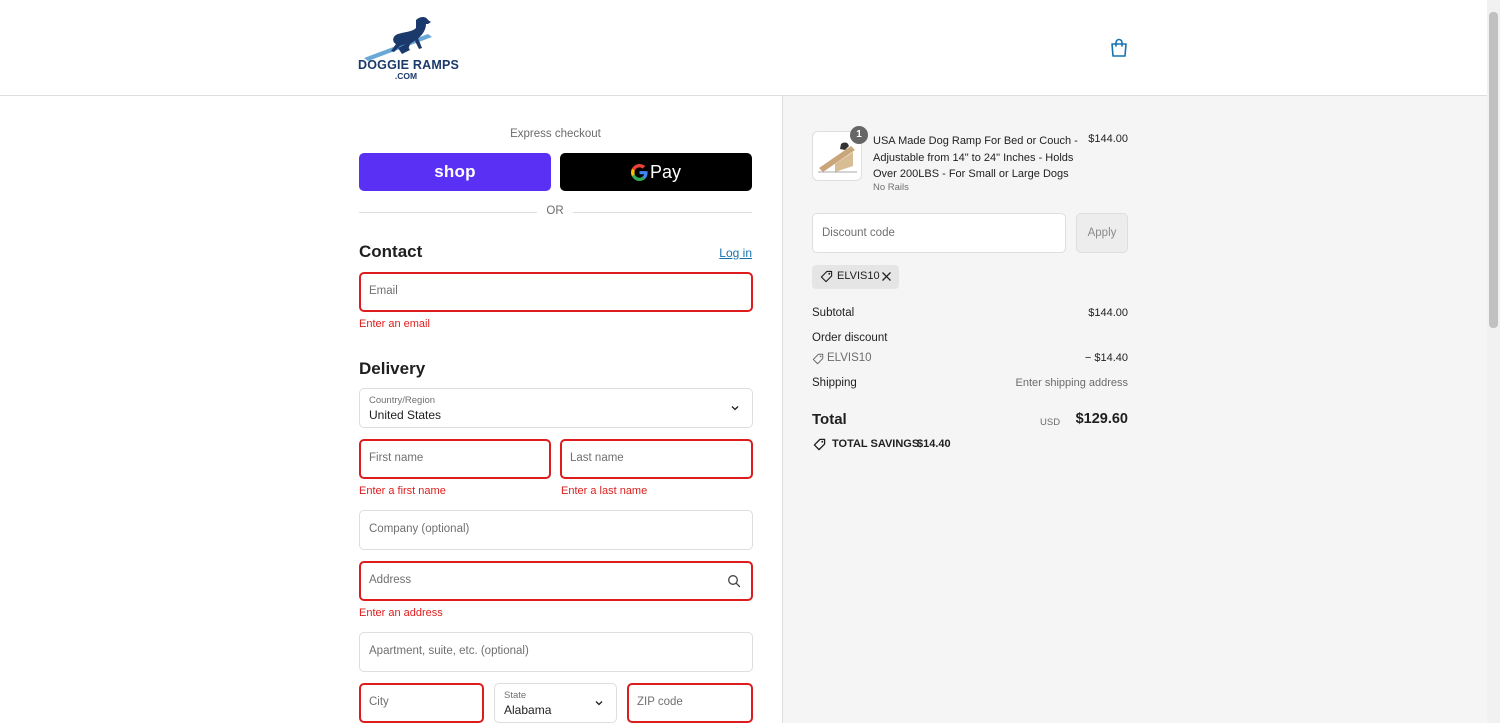  Describe the element at coordinates (886, 276) in the screenshot. I see `remove-discount-icon` at that location.